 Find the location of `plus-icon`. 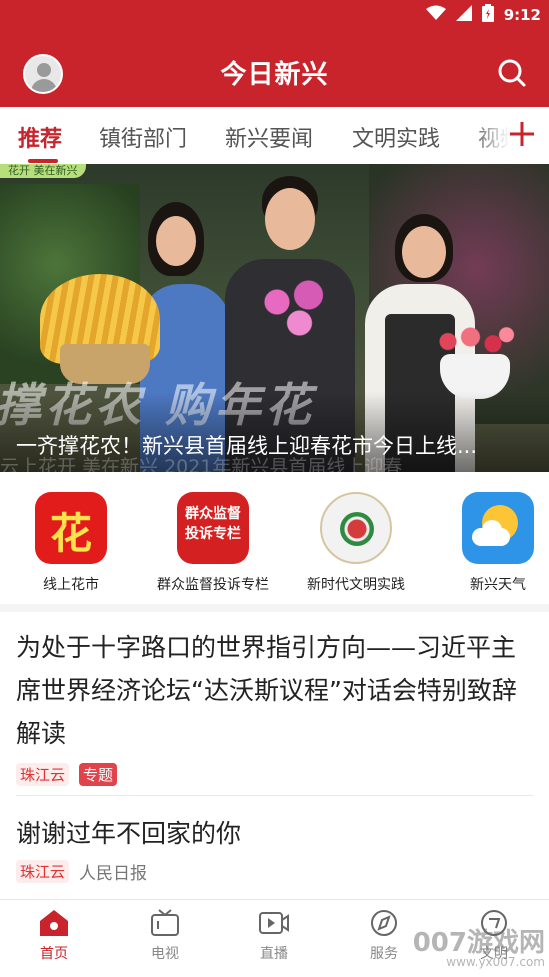

plus-icon is located at coordinates (522, 134).